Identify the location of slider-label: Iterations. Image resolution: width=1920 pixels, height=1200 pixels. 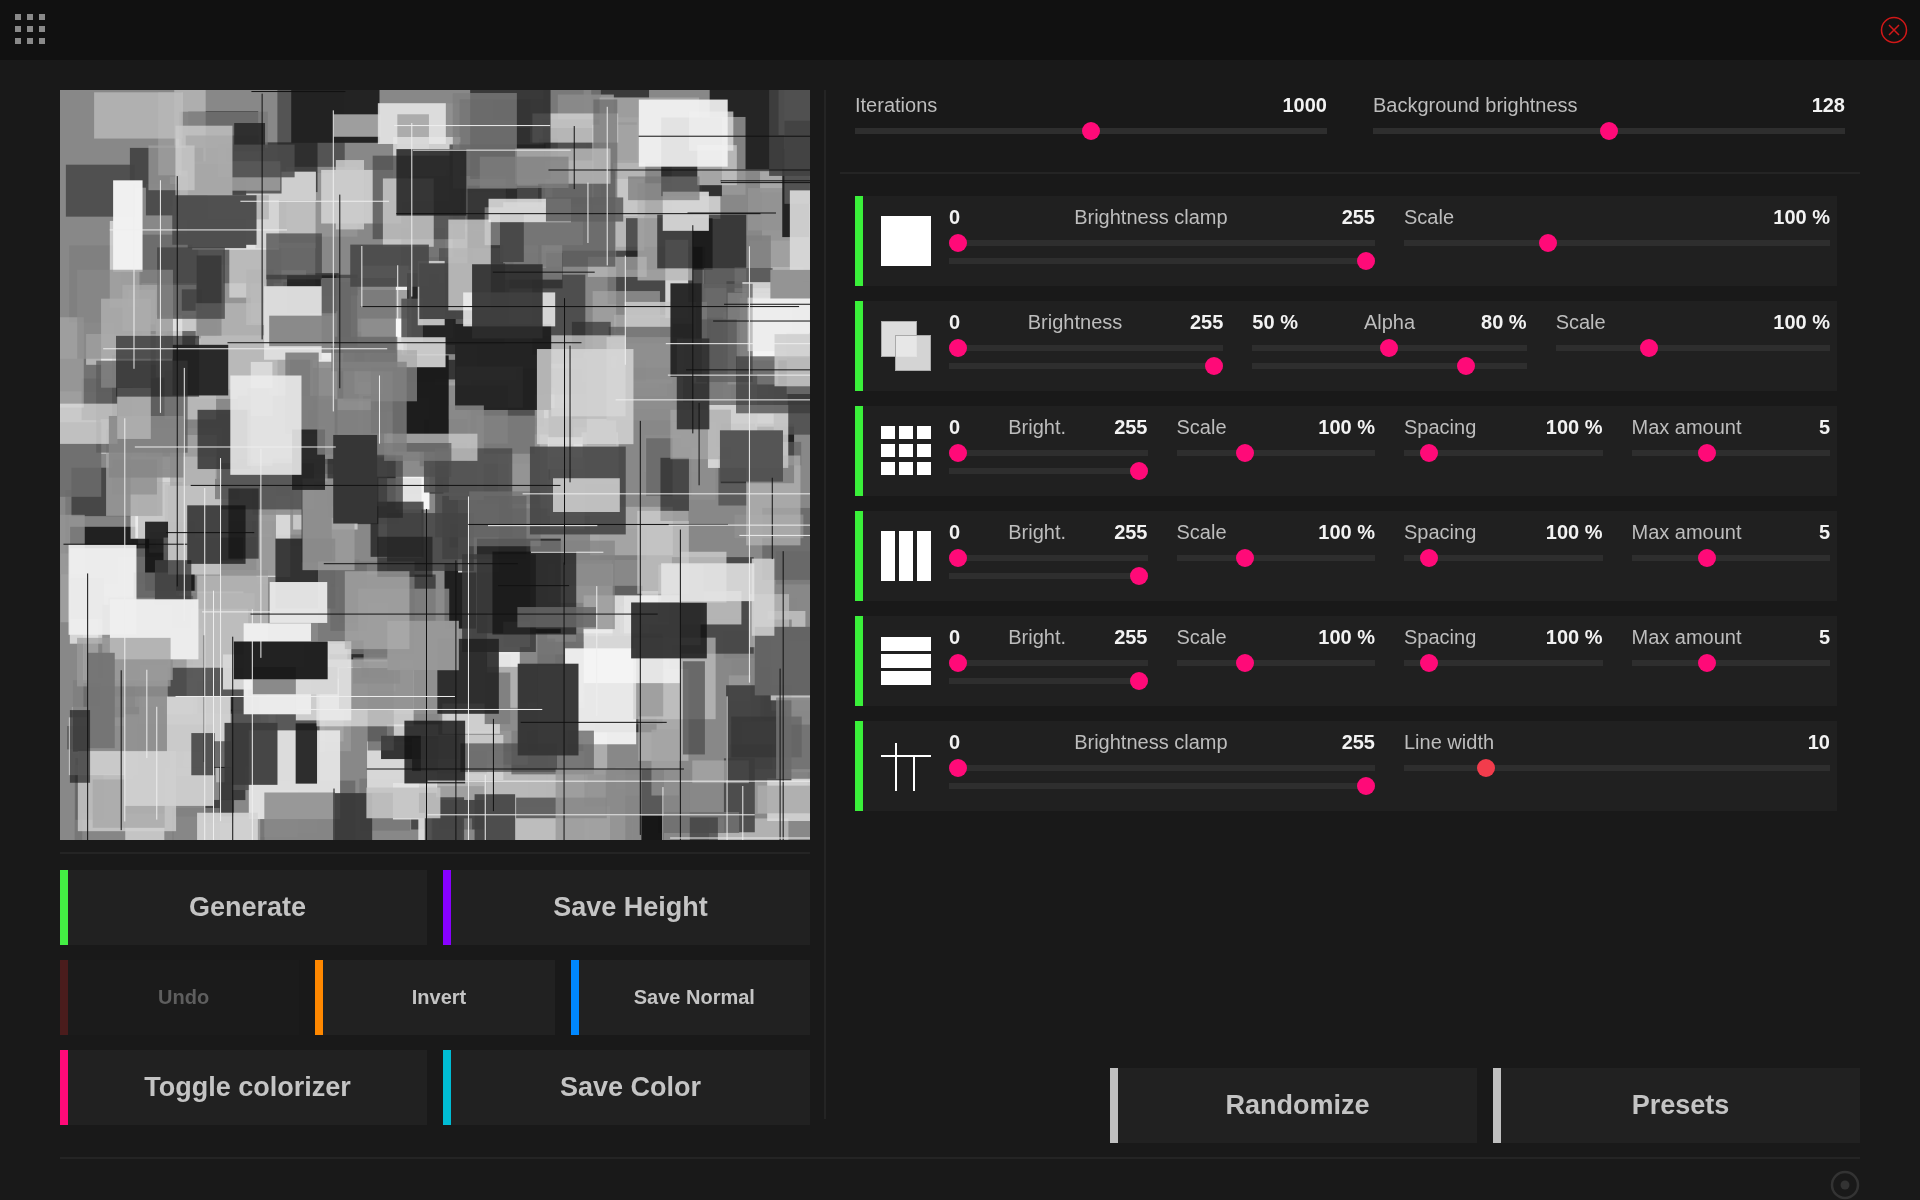
(896, 105).